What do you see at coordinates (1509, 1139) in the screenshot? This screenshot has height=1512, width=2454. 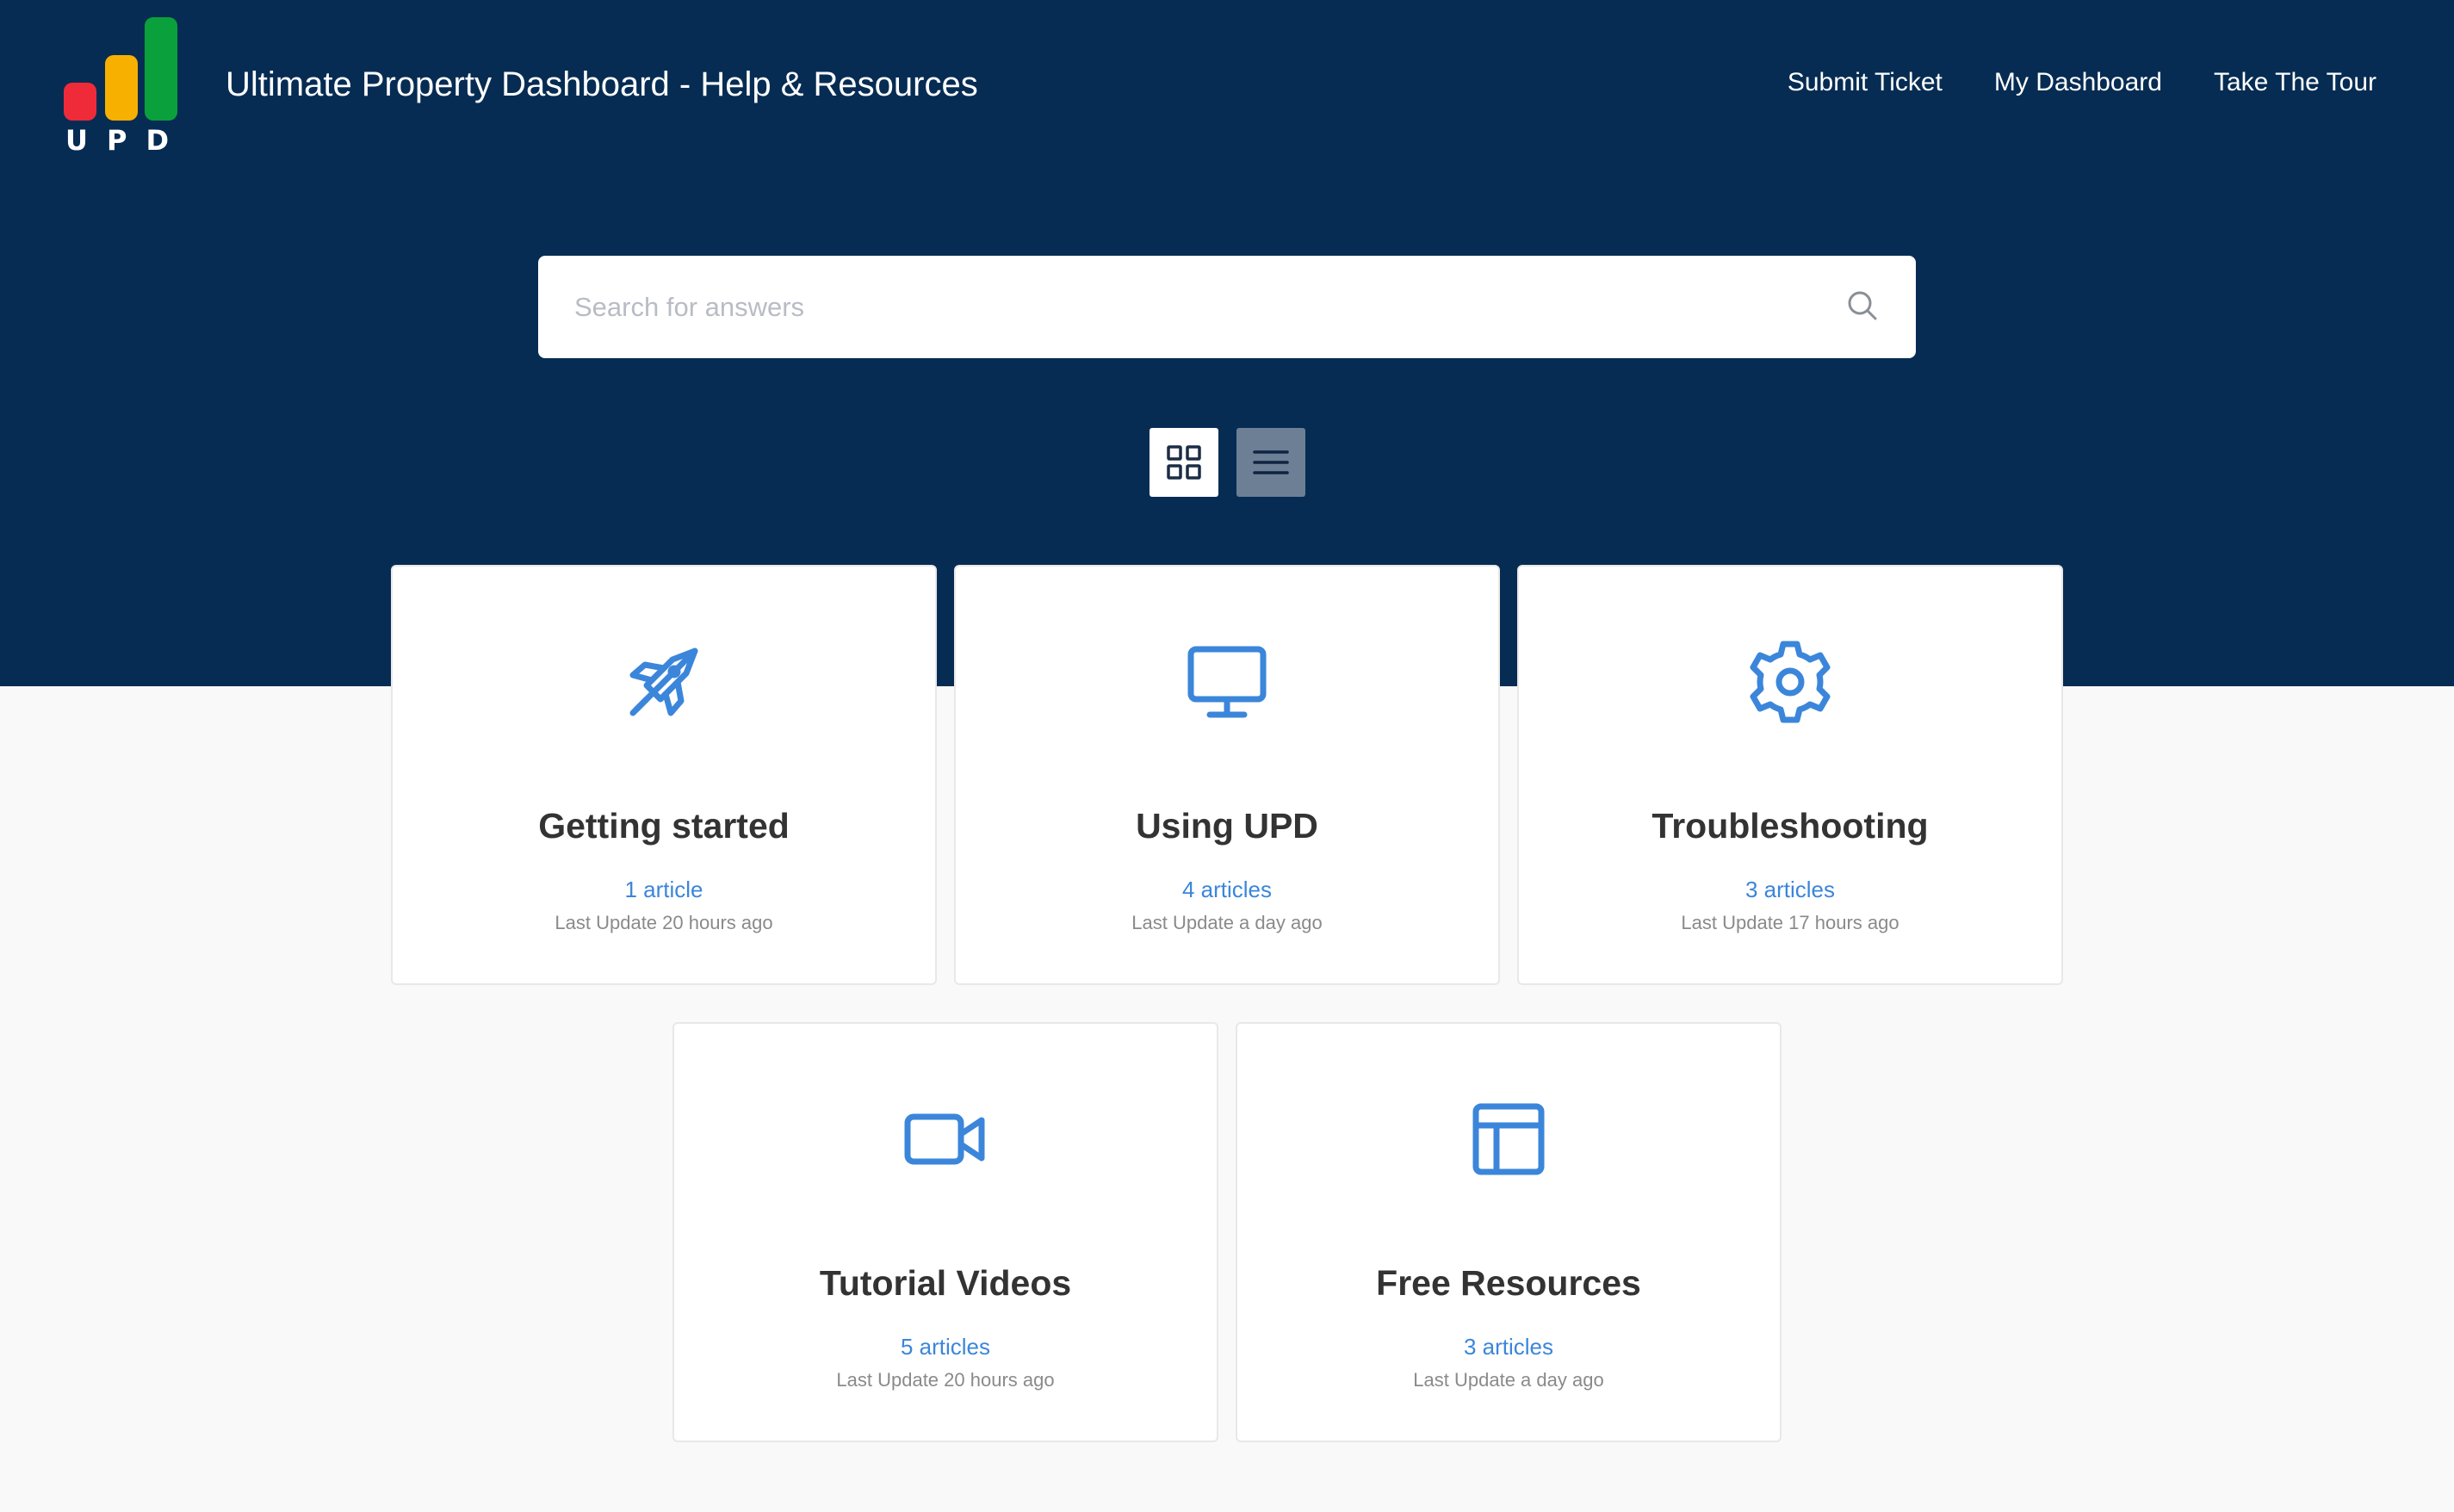 I see `layout-icon` at bounding box center [1509, 1139].